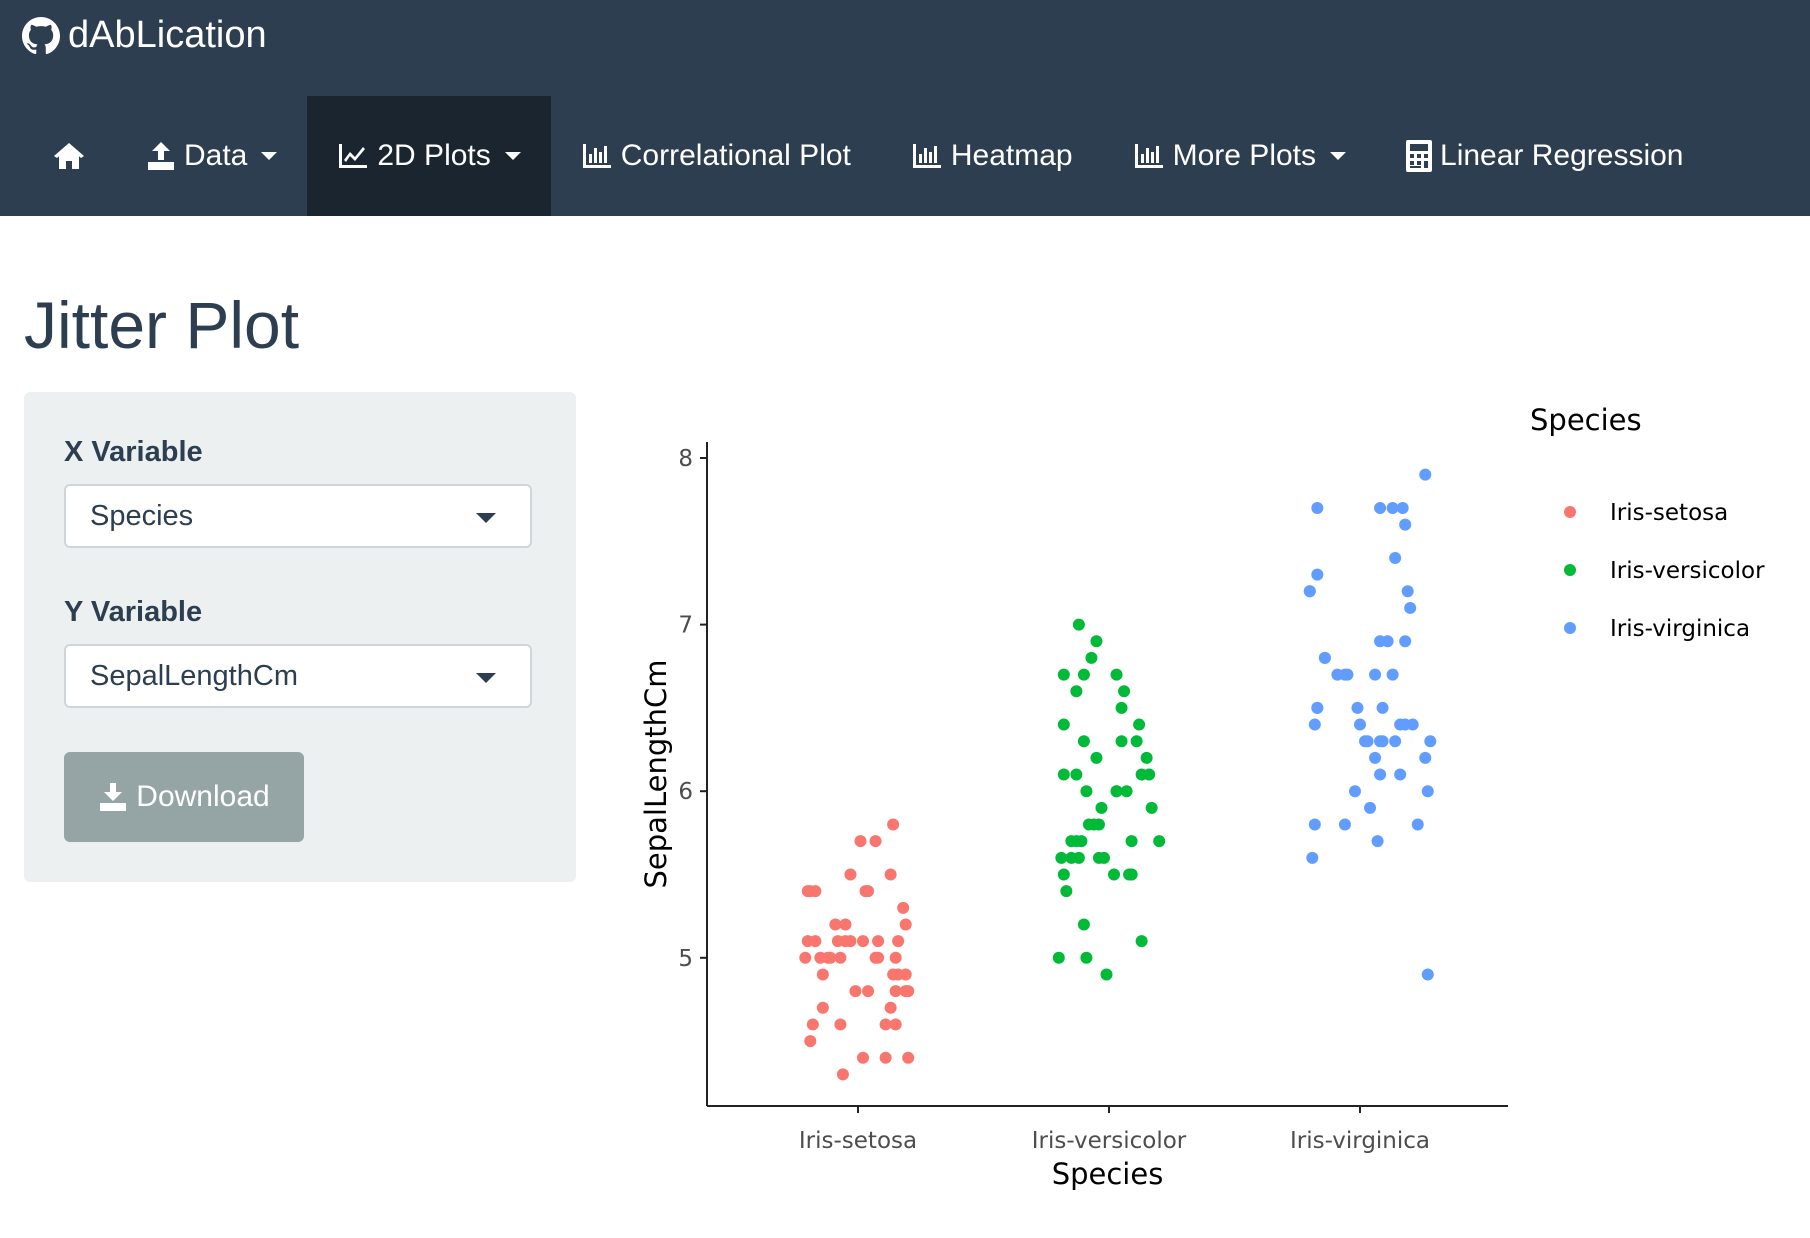 The width and height of the screenshot is (1810, 1238). Describe the element at coordinates (716, 156) in the screenshot. I see `nav-correlational-plot: Correlational Plot` at that location.